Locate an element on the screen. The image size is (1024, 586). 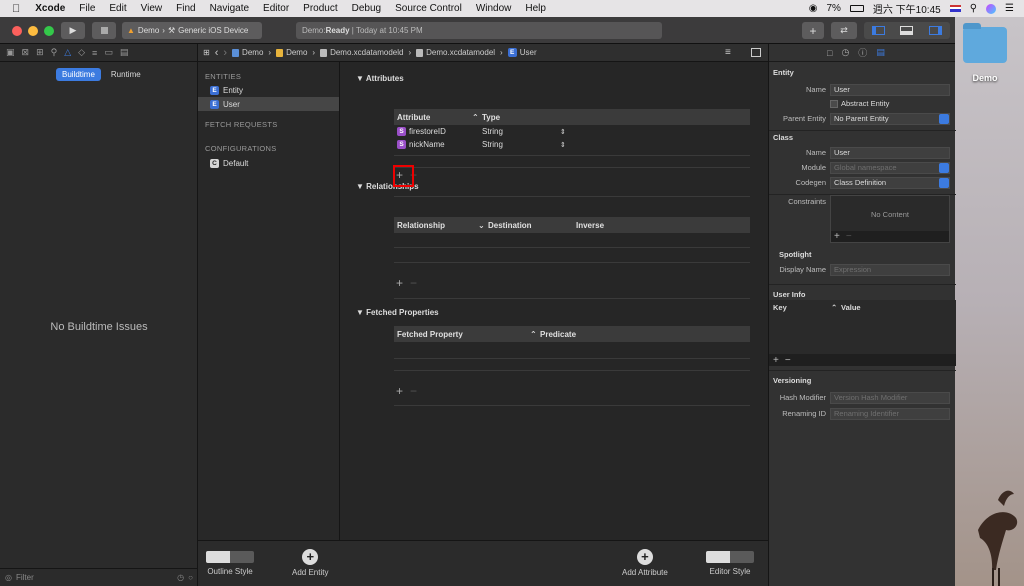
menu-product: Product is located at coordinates (320, 8).